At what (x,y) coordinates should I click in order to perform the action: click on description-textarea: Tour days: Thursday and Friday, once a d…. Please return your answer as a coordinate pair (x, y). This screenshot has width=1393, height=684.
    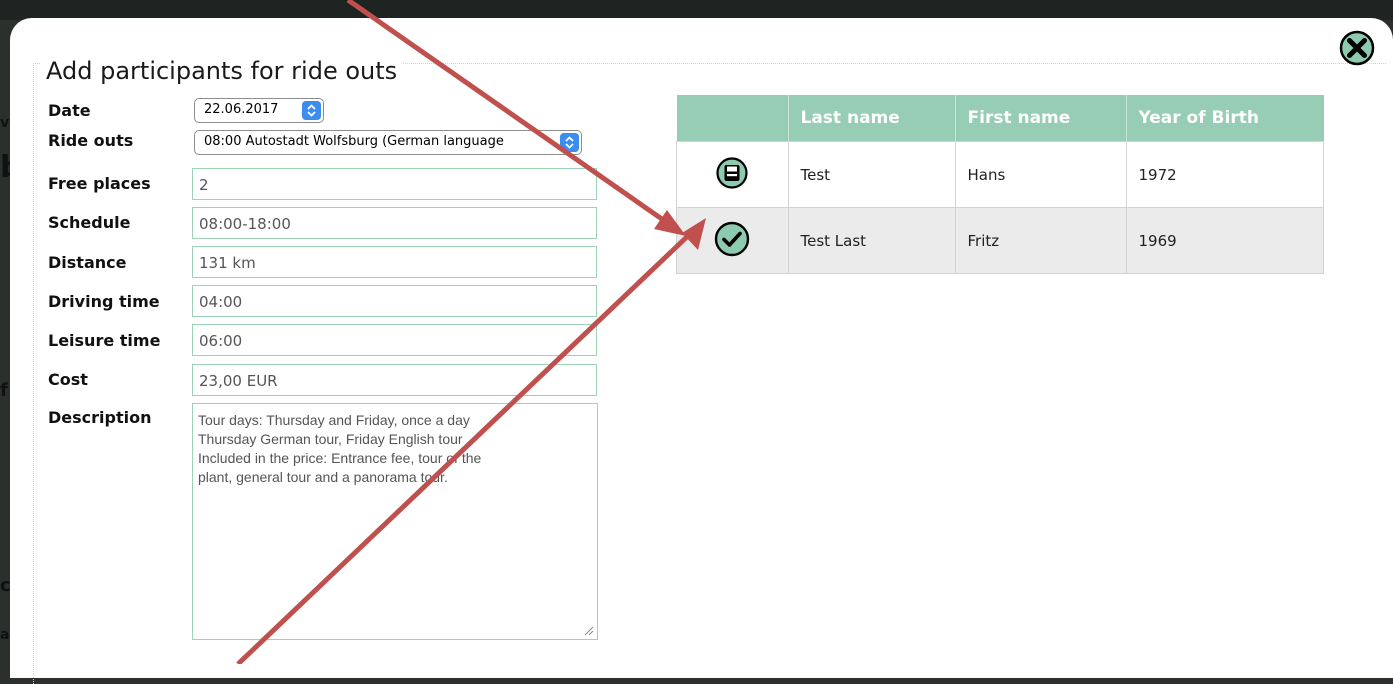
    Looking at the image, I should click on (395, 521).